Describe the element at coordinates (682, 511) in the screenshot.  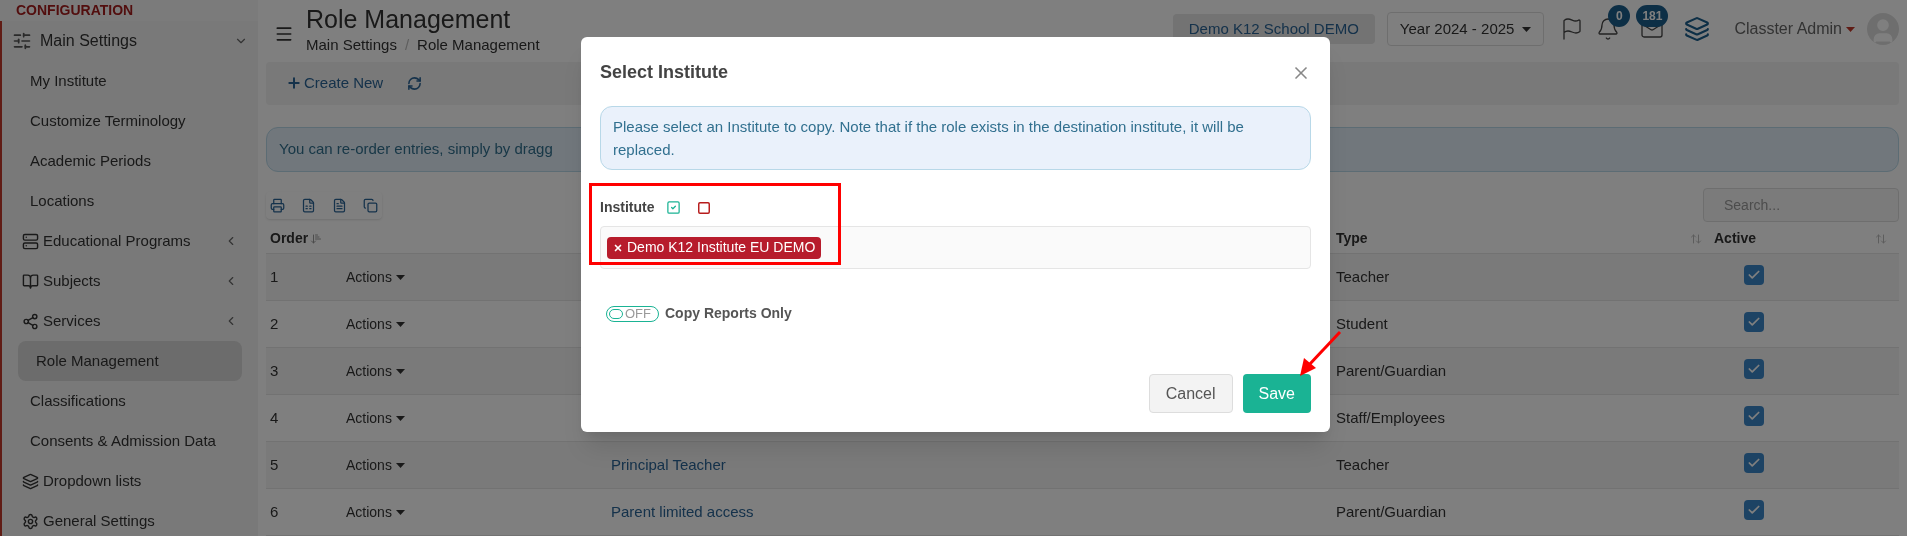
I see `role-link: Parent limited access` at that location.